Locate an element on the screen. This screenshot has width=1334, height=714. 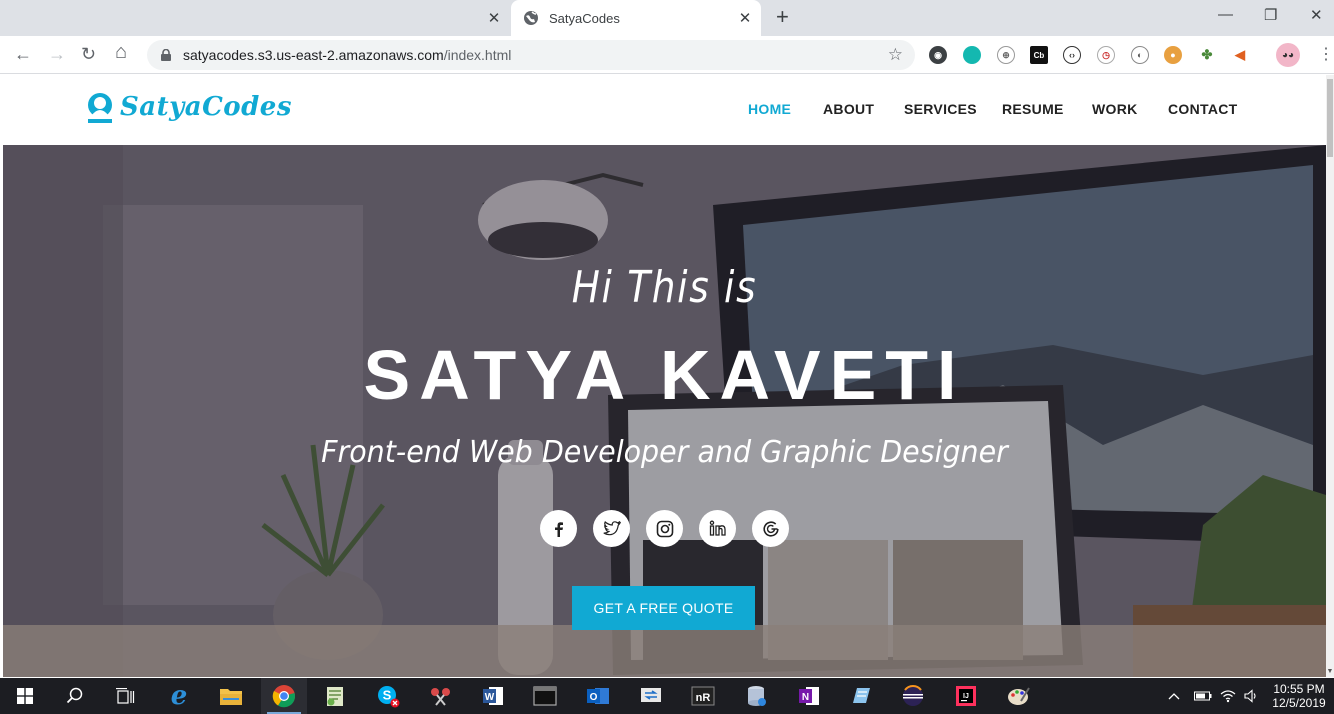
start-button is located at coordinates (25, 696).